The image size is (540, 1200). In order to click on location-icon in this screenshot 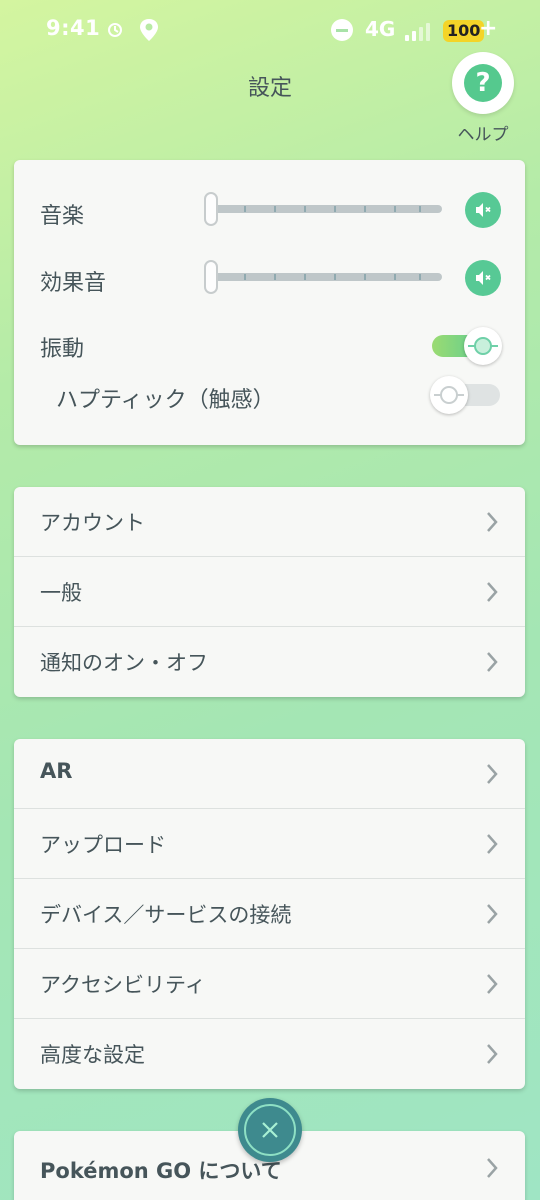, I will do `click(149, 30)`.